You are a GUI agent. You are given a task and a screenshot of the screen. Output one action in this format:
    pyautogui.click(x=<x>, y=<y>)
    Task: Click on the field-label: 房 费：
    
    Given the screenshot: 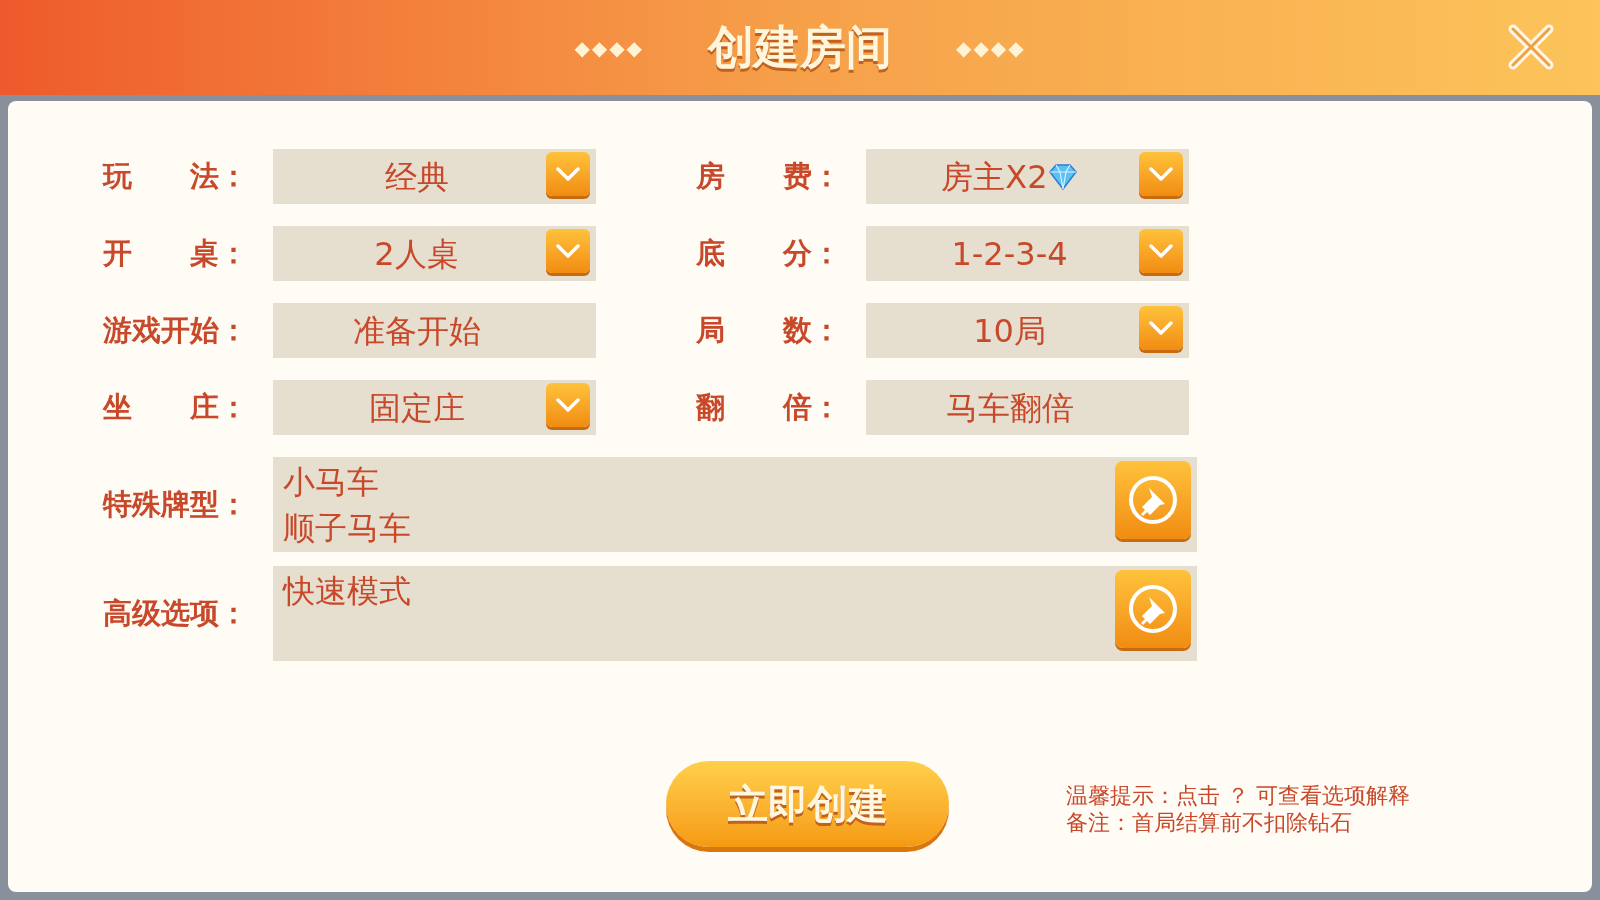 What is the action you would take?
    pyautogui.click(x=769, y=176)
    